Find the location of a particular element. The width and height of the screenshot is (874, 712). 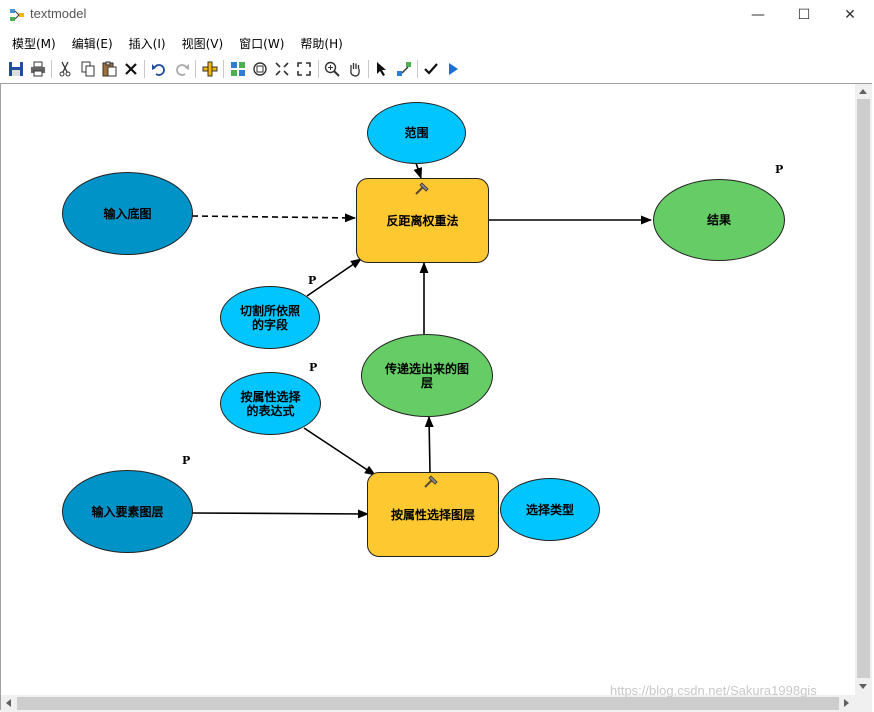

node-result-label: 结果 is located at coordinates (718, 220).